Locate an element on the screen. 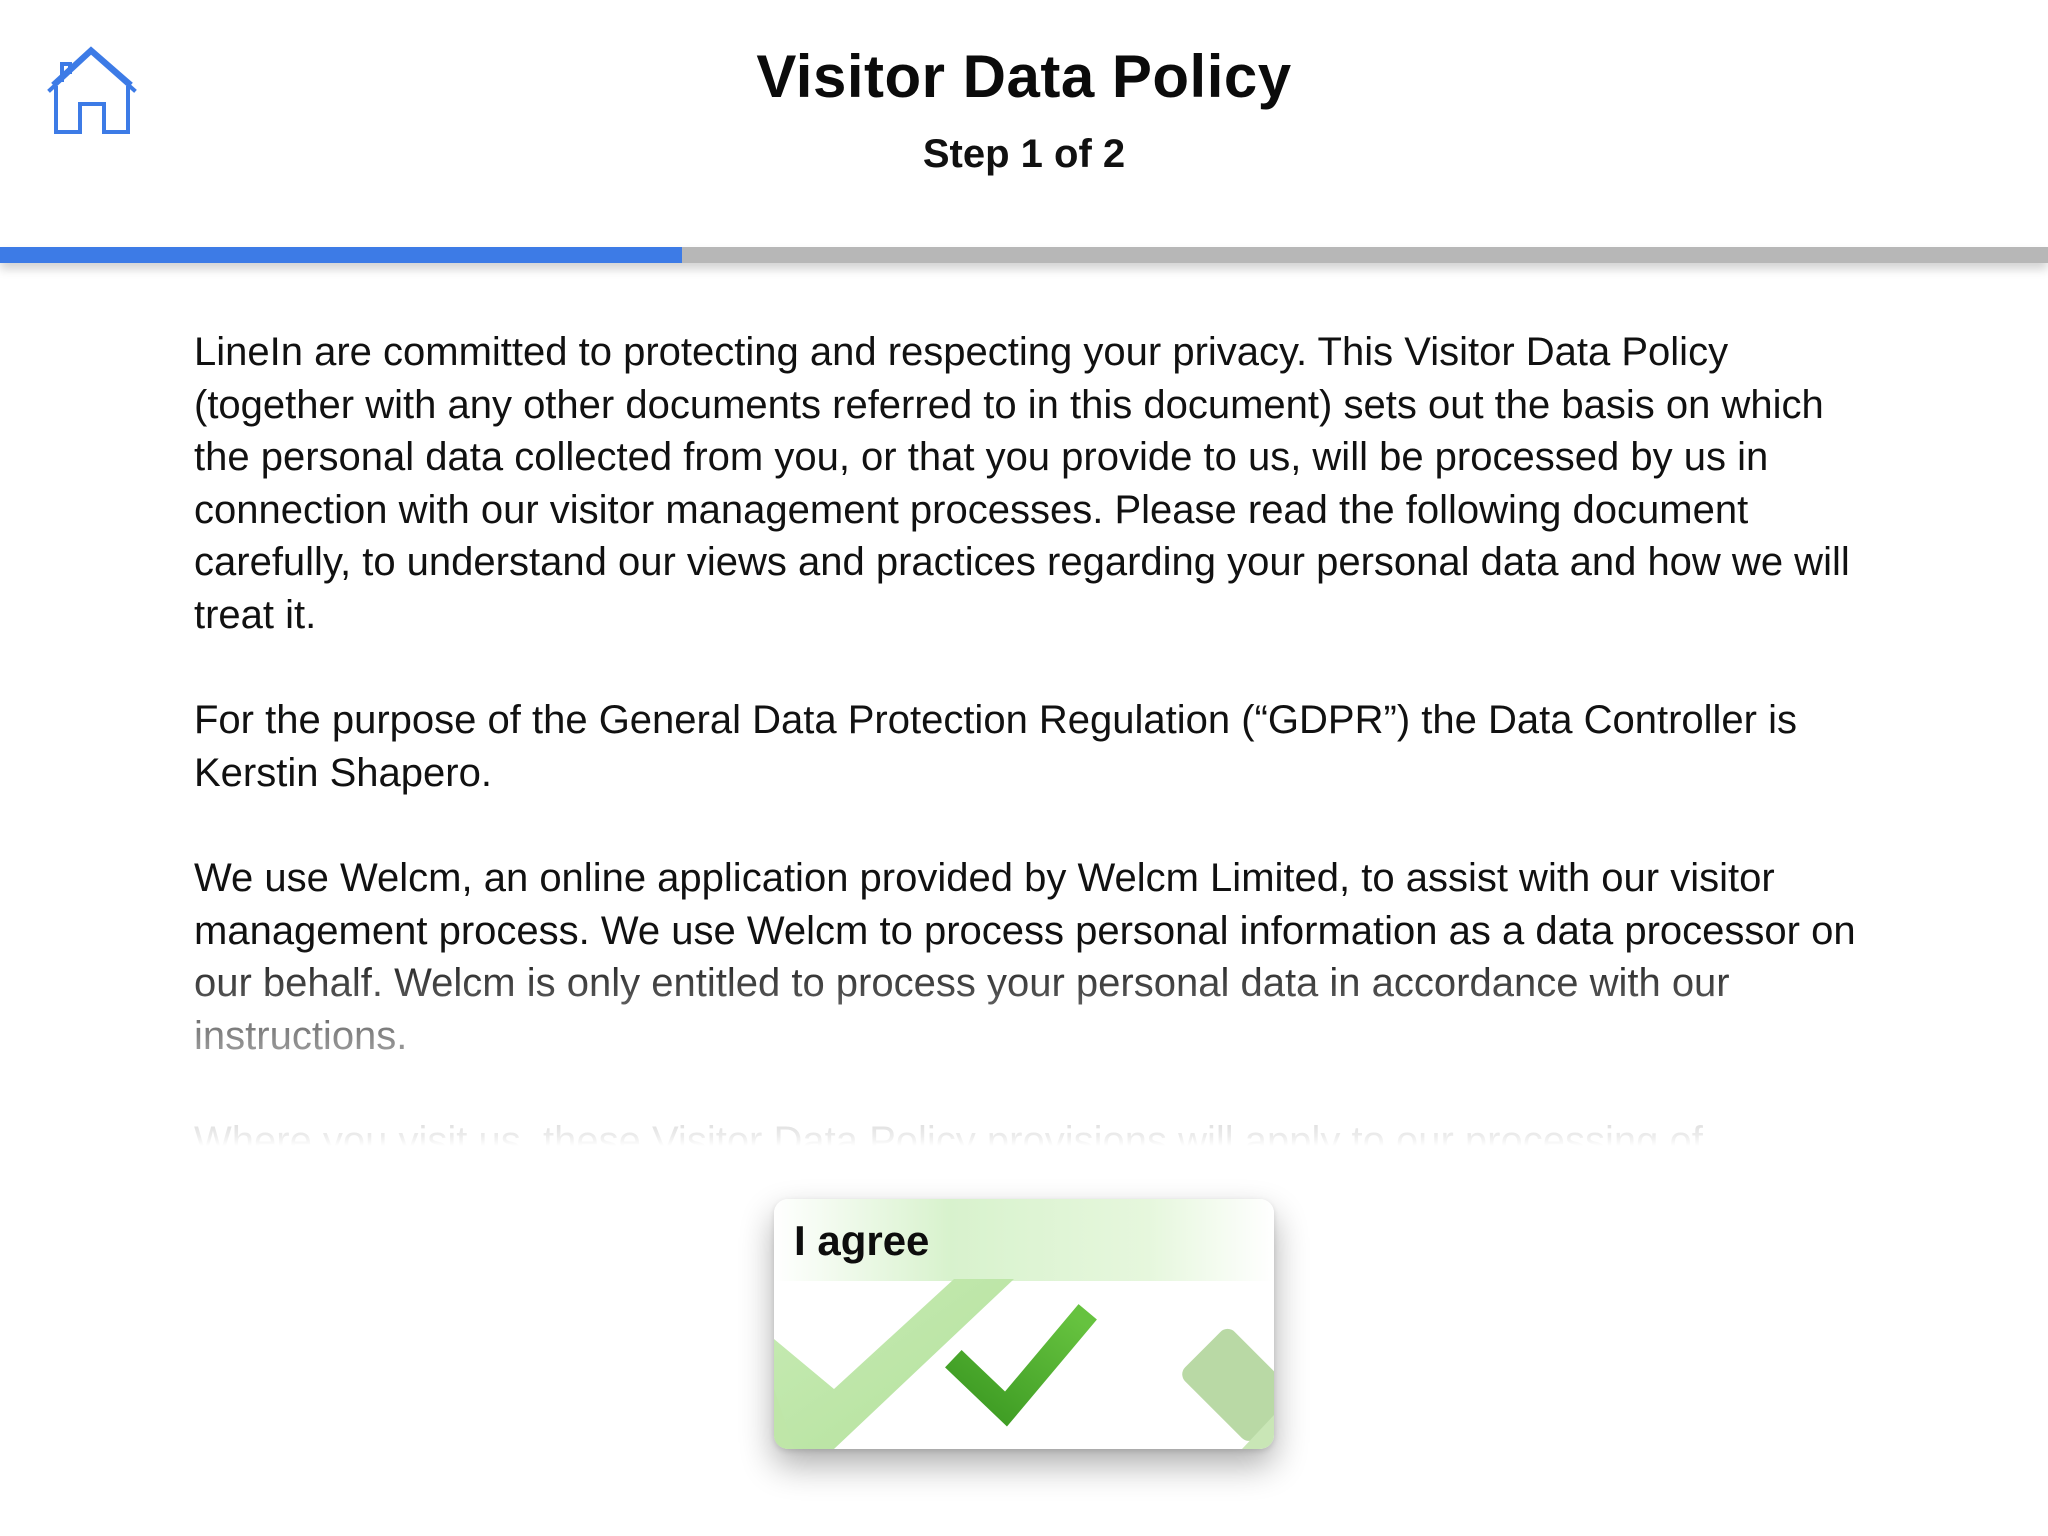 Image resolution: width=2048 pixels, height=1536 pixels. step-indicator: Step 1 of 2 is located at coordinates (1024, 154).